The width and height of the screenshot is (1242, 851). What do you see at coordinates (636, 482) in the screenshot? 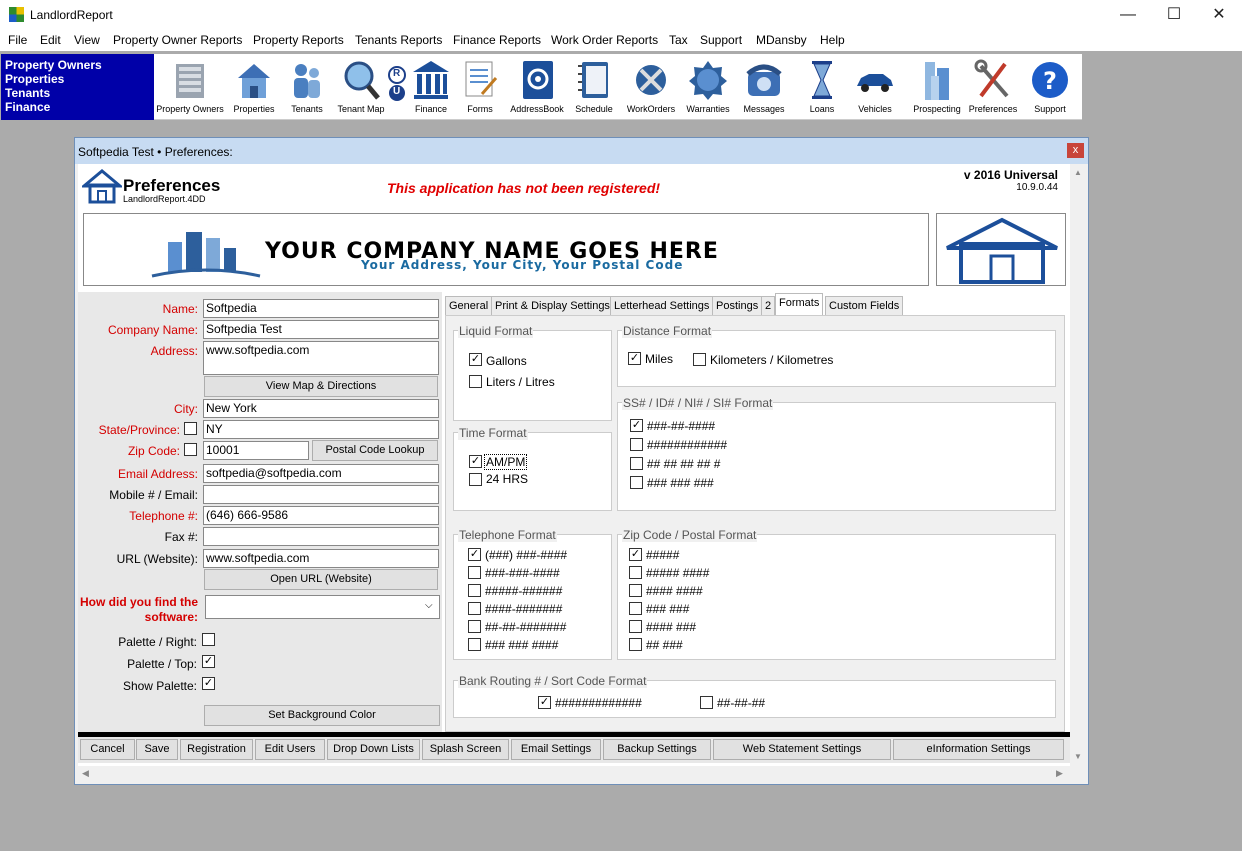
I see `ssn-format-4-checkbox` at bounding box center [636, 482].